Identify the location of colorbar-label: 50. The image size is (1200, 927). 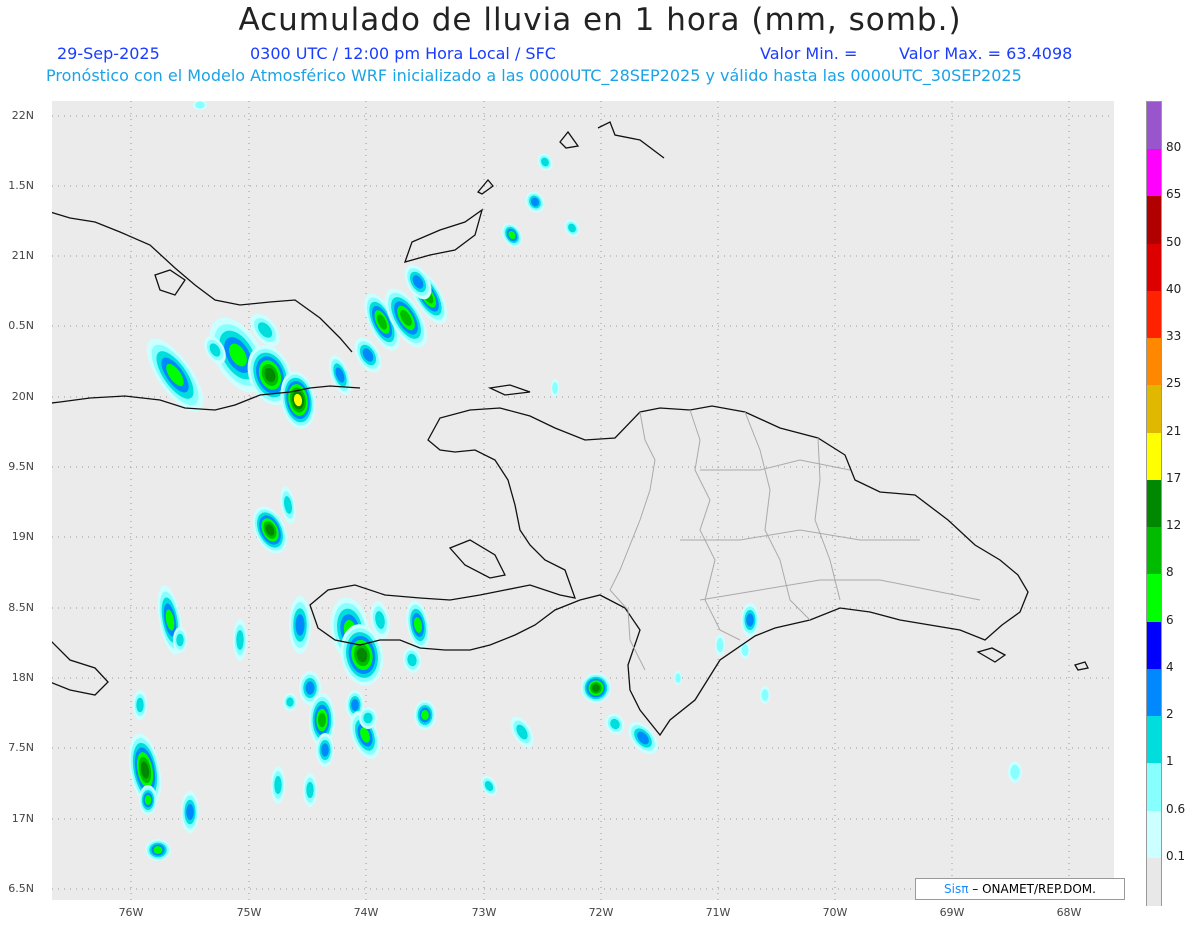
(1174, 241).